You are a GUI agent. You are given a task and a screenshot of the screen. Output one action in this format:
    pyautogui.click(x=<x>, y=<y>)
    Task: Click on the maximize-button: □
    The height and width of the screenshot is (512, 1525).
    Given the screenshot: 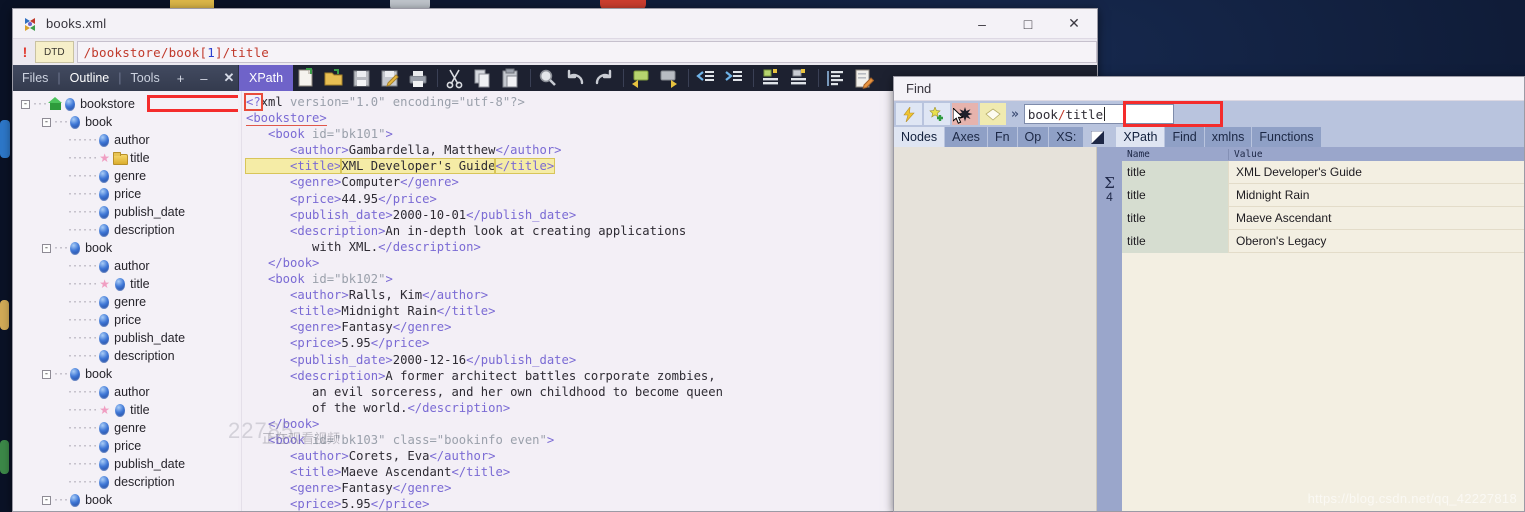 What is the action you would take?
    pyautogui.click(x=1028, y=24)
    